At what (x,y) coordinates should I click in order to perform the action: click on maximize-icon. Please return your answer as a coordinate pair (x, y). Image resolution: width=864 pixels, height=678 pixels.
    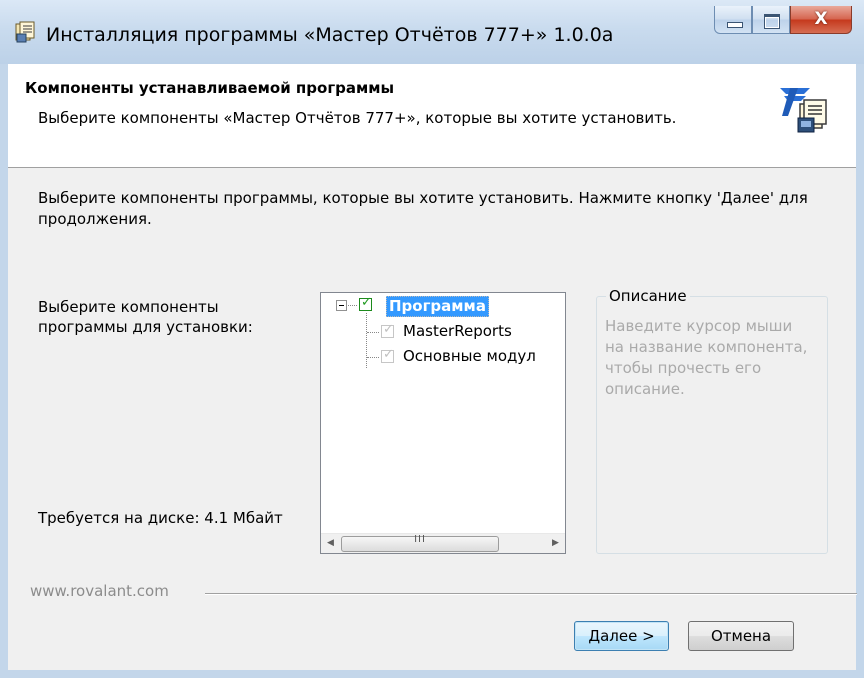
    Looking at the image, I should click on (772, 21).